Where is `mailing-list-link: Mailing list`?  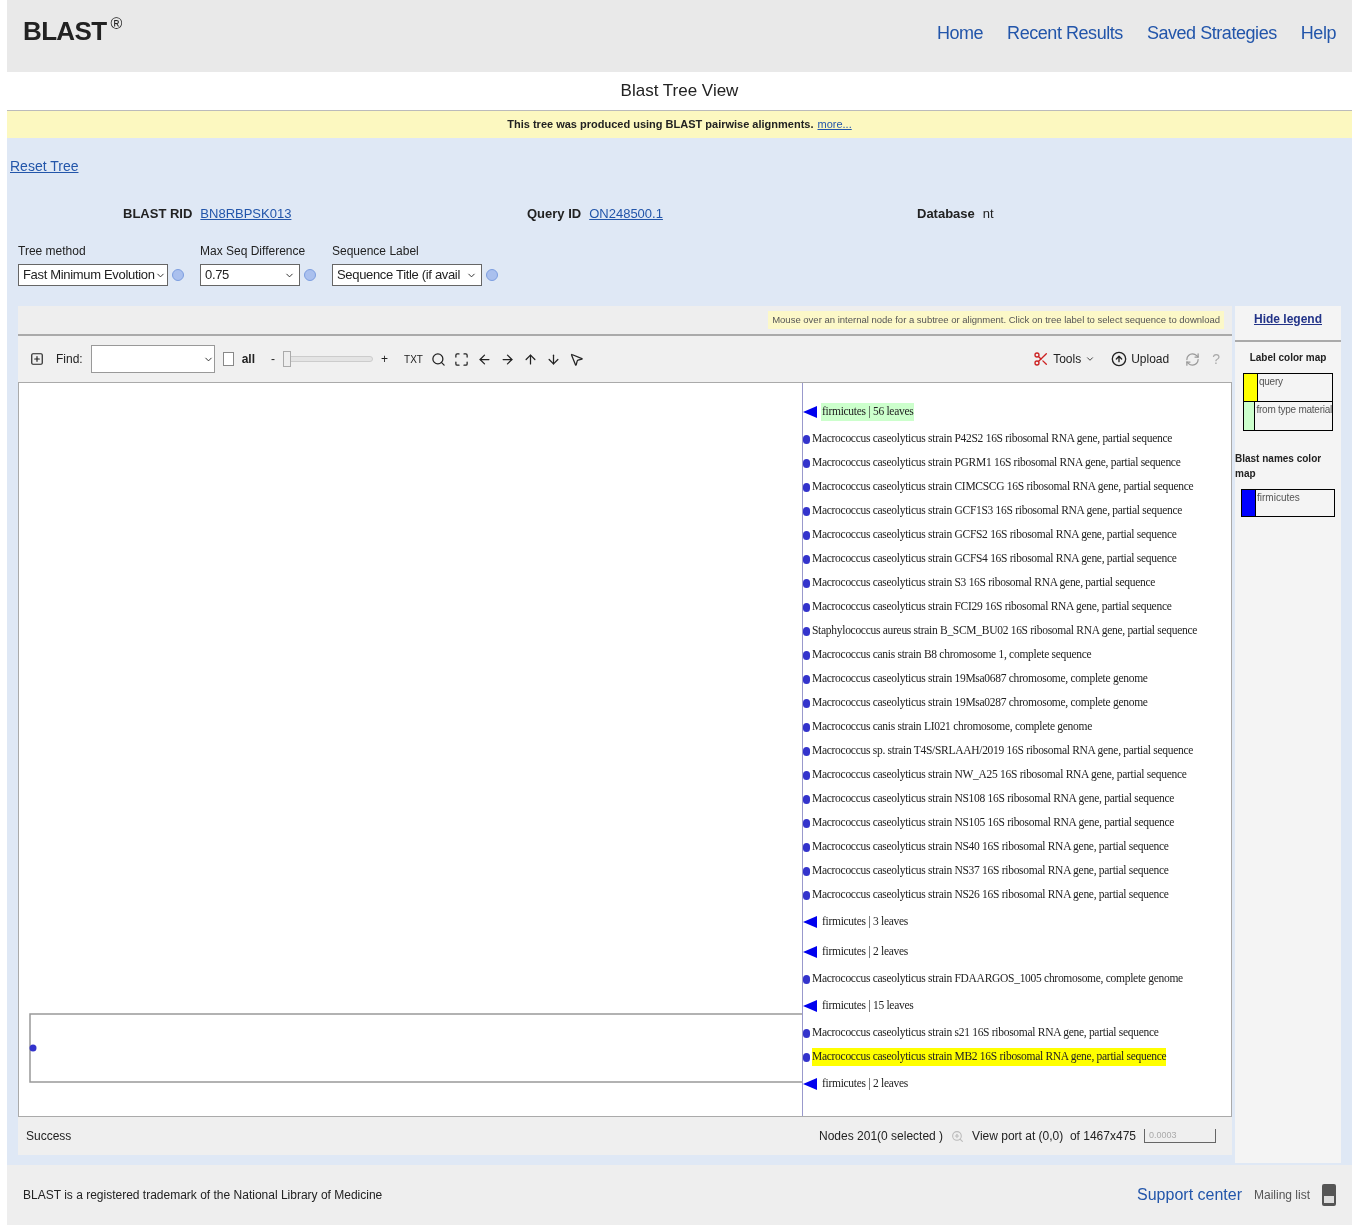 mailing-list-link: Mailing list is located at coordinates (1282, 1195).